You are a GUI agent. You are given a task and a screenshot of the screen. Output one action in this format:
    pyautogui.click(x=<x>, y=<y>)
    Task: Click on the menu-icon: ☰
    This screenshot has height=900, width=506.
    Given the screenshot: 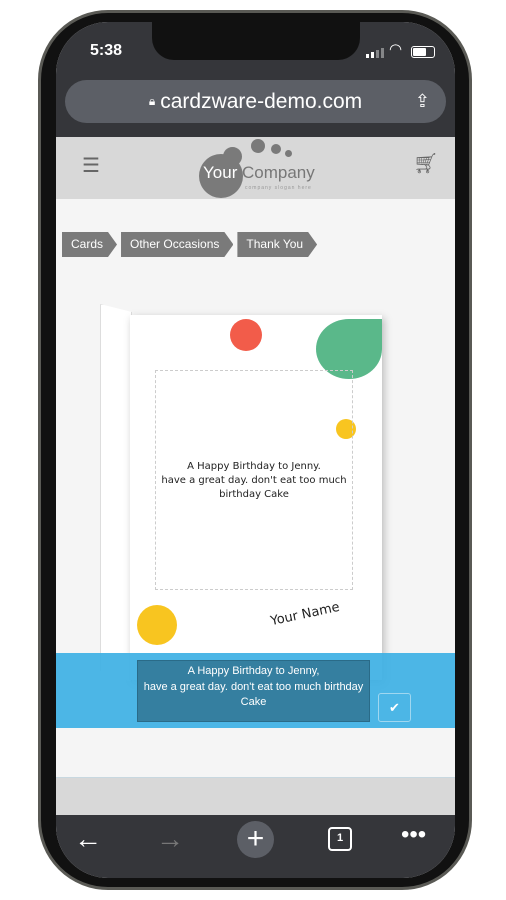 What is the action you would take?
    pyautogui.click(x=91, y=165)
    